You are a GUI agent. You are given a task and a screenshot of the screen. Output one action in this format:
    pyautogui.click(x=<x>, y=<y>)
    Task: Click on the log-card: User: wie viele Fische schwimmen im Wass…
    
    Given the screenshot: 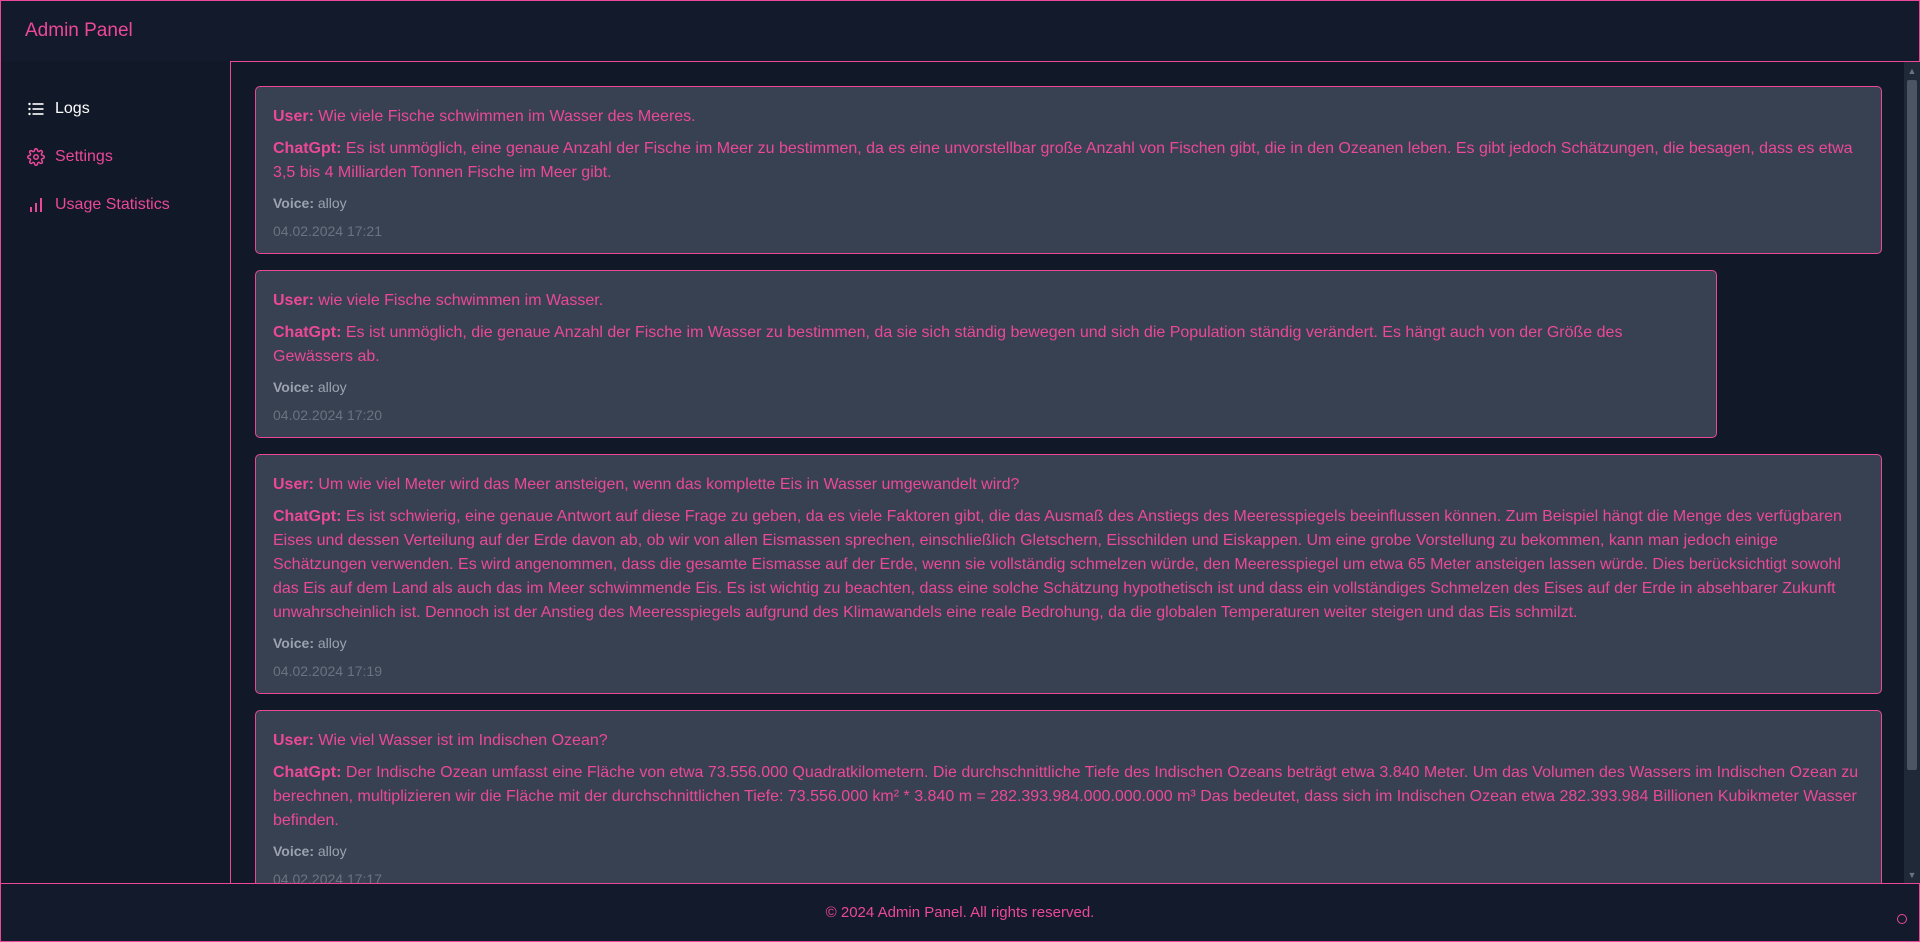 What is the action you would take?
    pyautogui.click(x=986, y=354)
    